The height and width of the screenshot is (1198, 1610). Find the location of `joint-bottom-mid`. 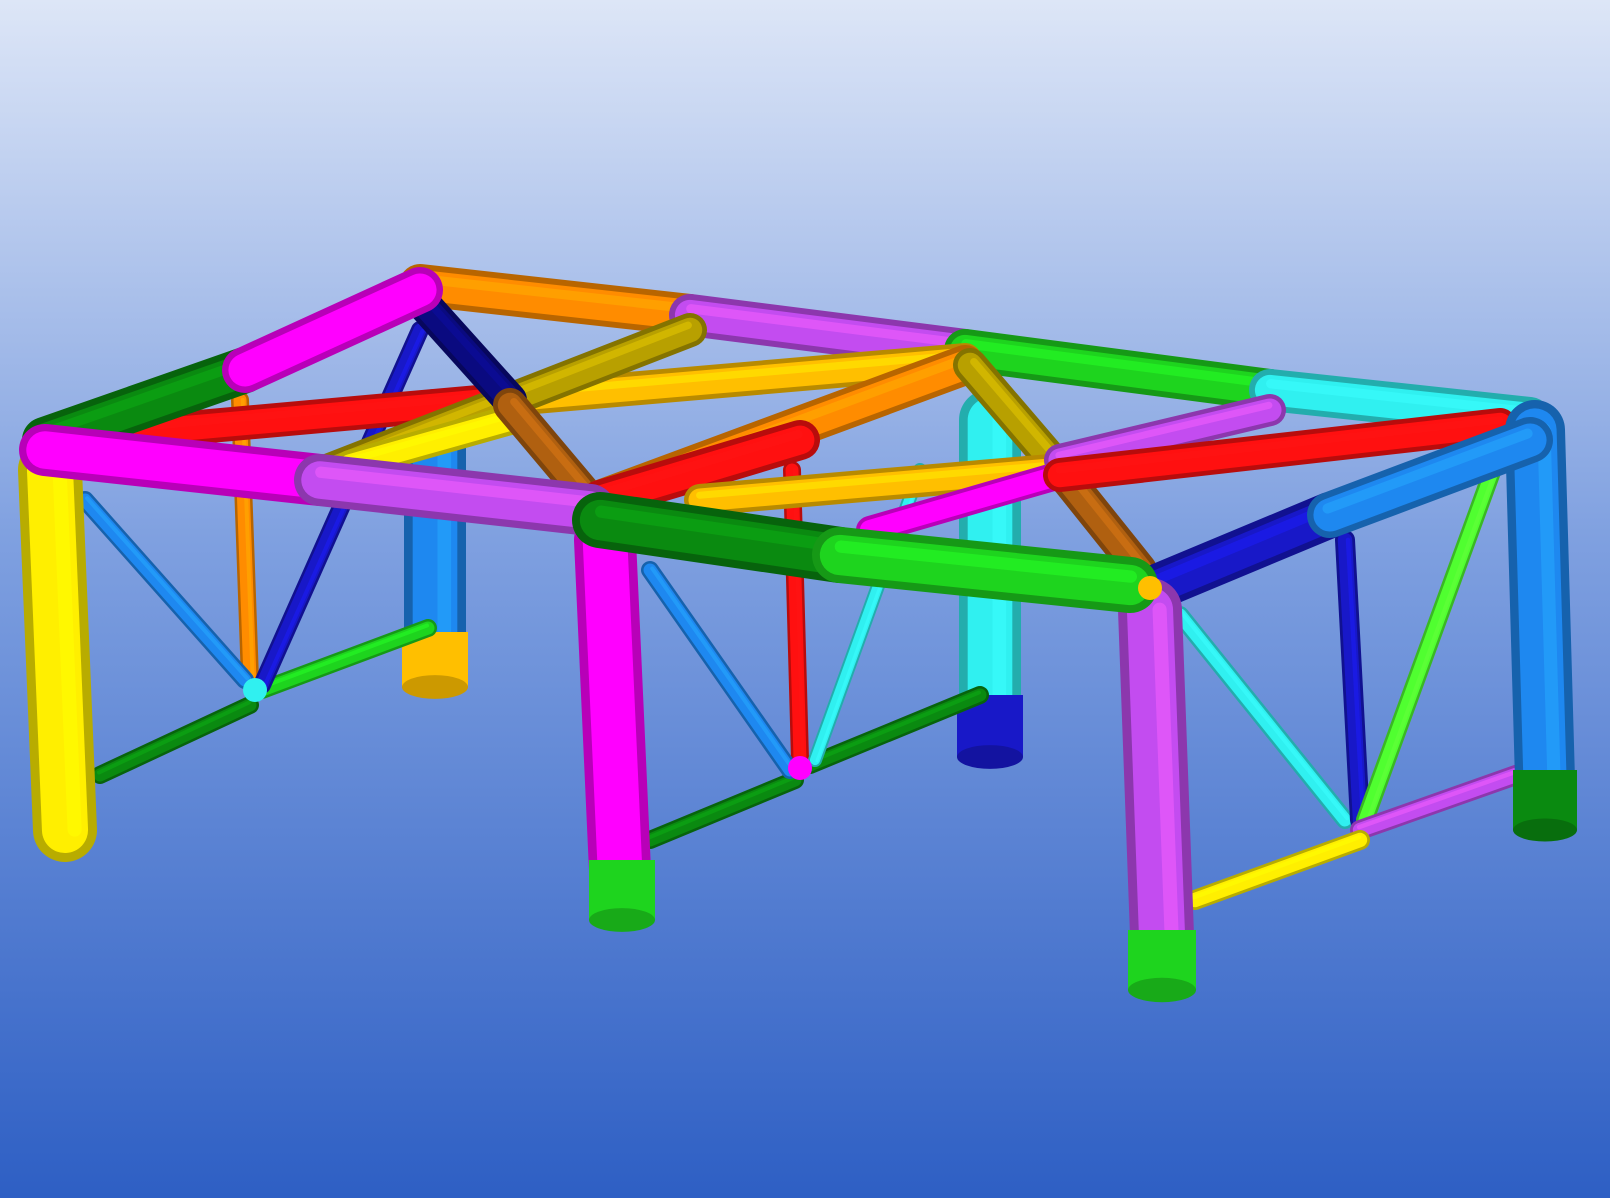

joint-bottom-mid is located at coordinates (800, 768).